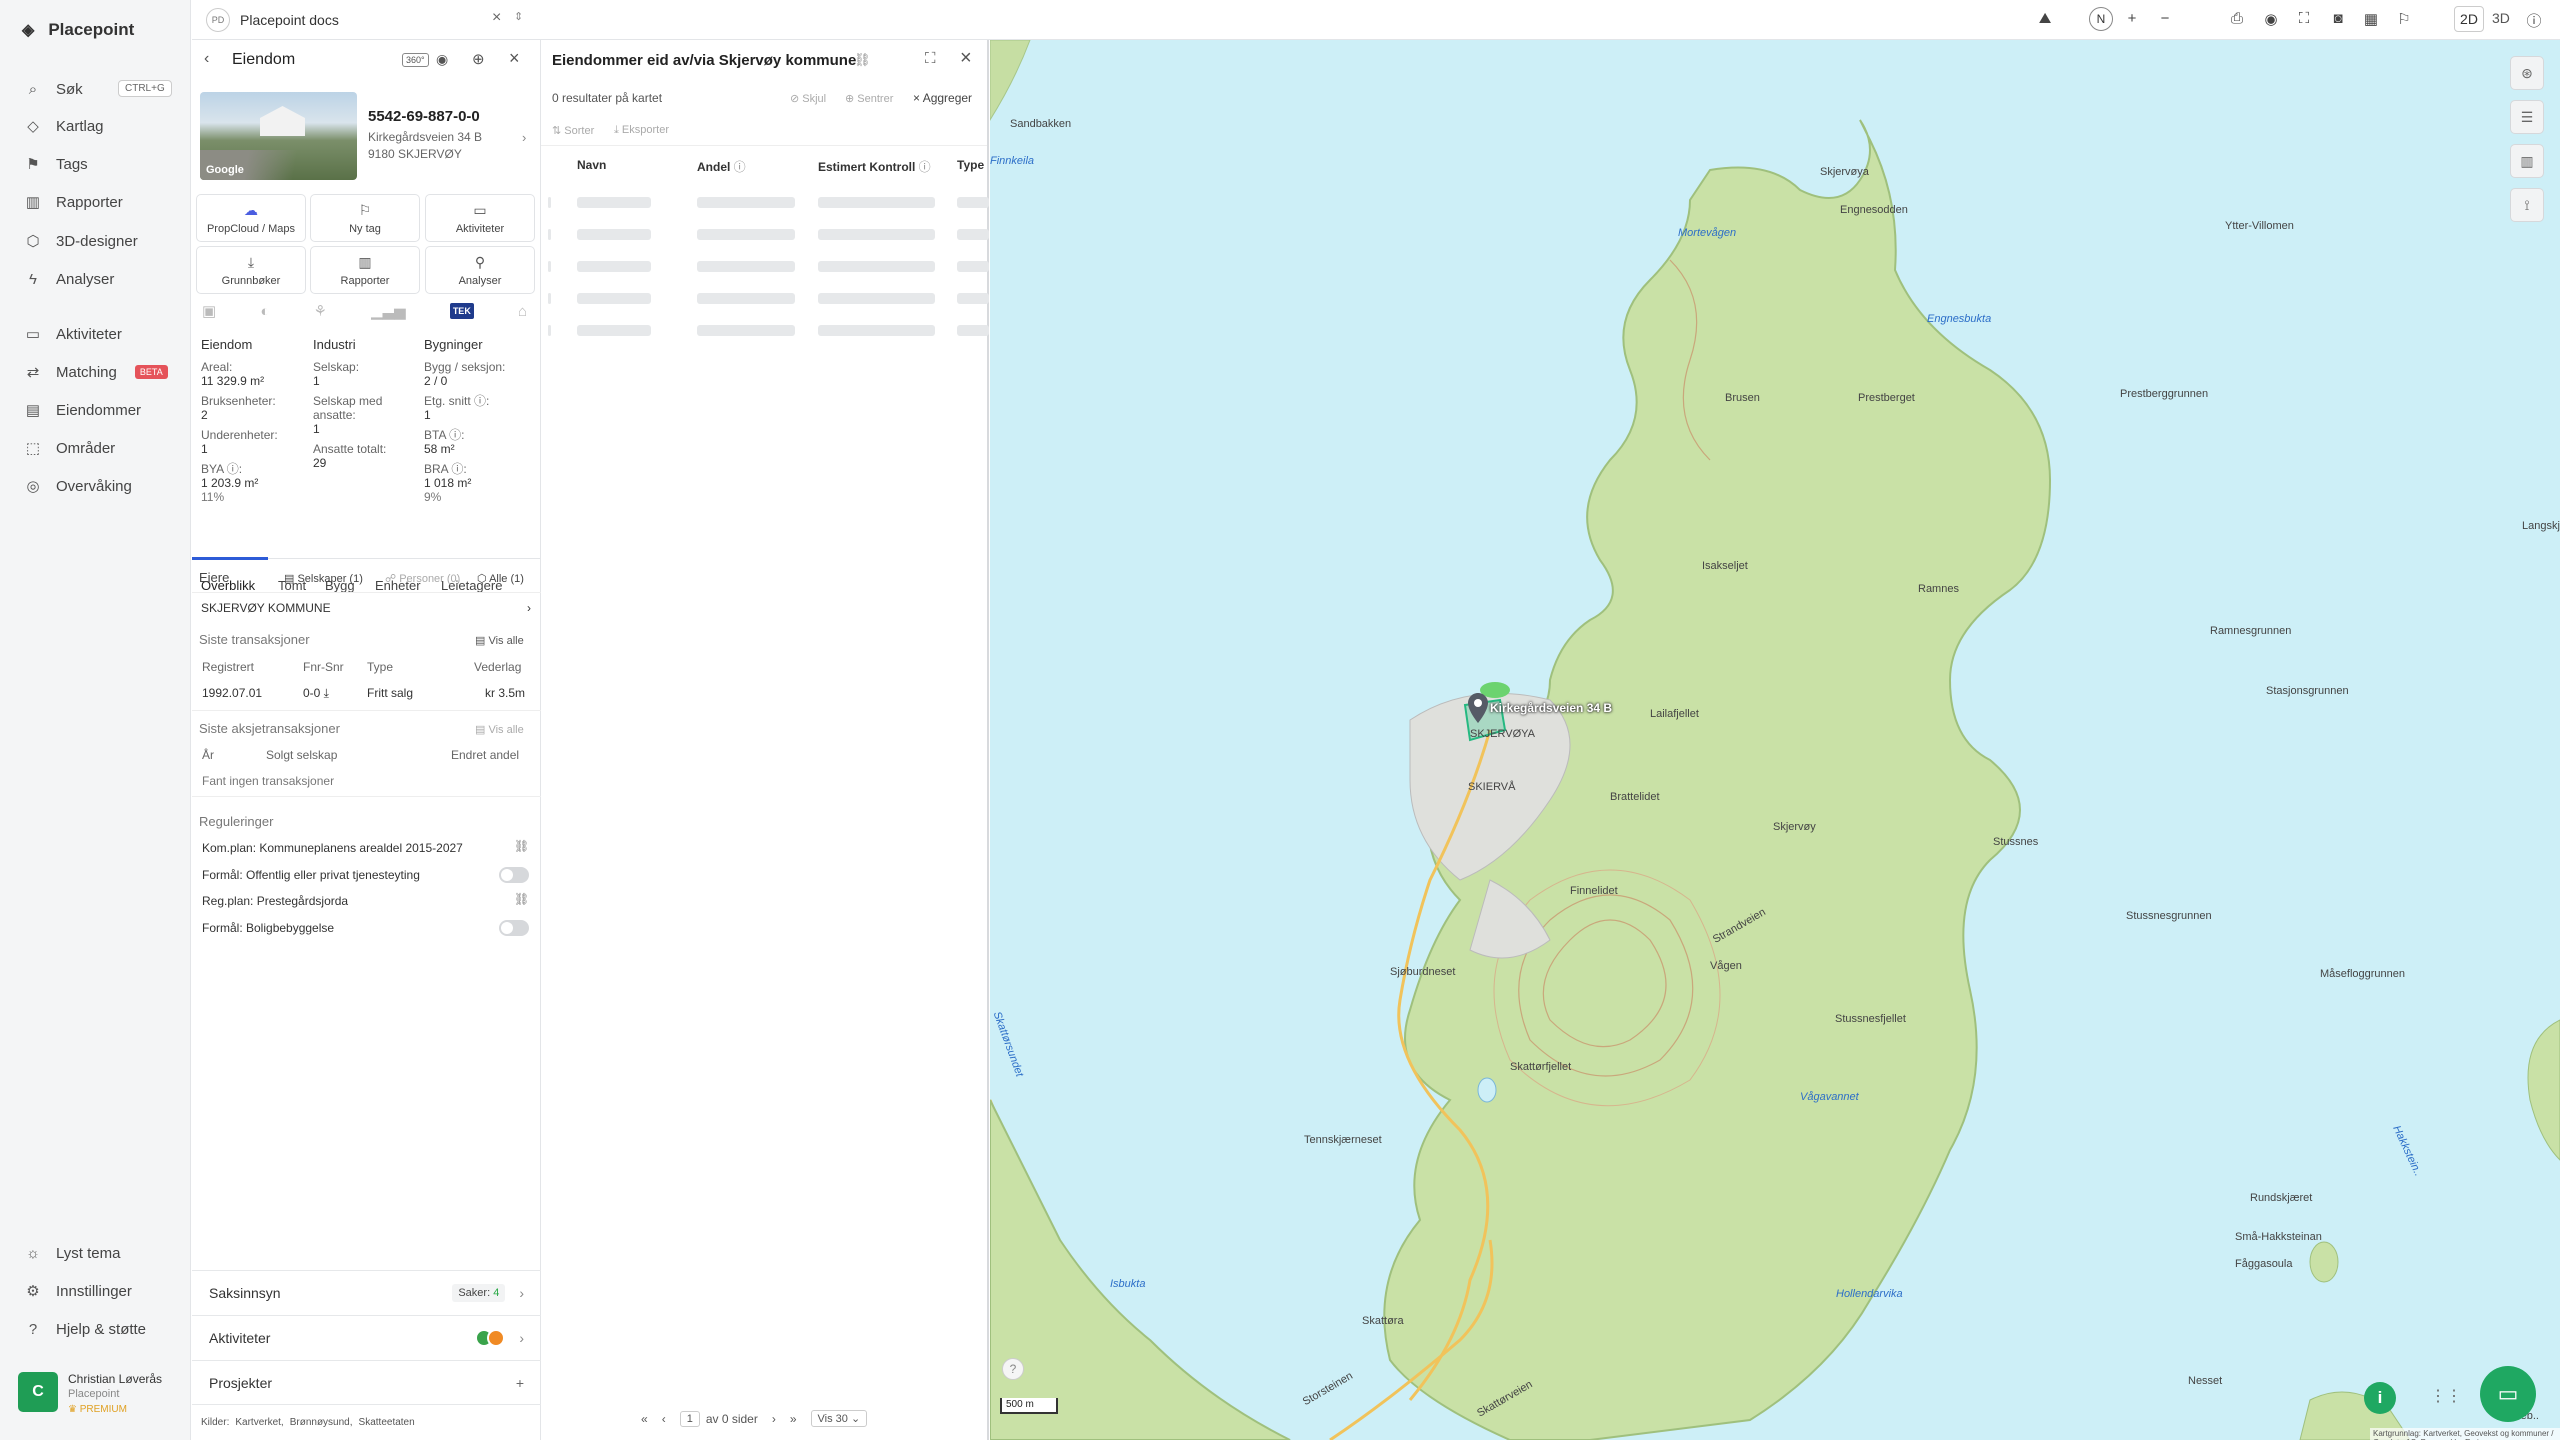 The image size is (2560, 1440). Describe the element at coordinates (99, 241) in the screenshot. I see `nav-item-3d-designer: ⬡ 3D-designer` at that location.